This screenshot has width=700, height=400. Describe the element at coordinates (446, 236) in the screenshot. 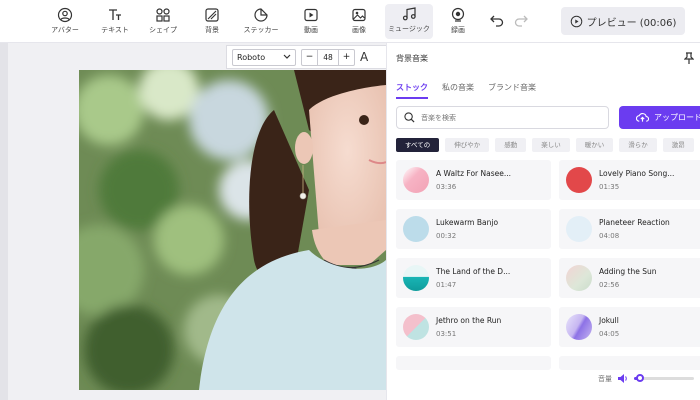

I see `track-duration: 00:32` at that location.